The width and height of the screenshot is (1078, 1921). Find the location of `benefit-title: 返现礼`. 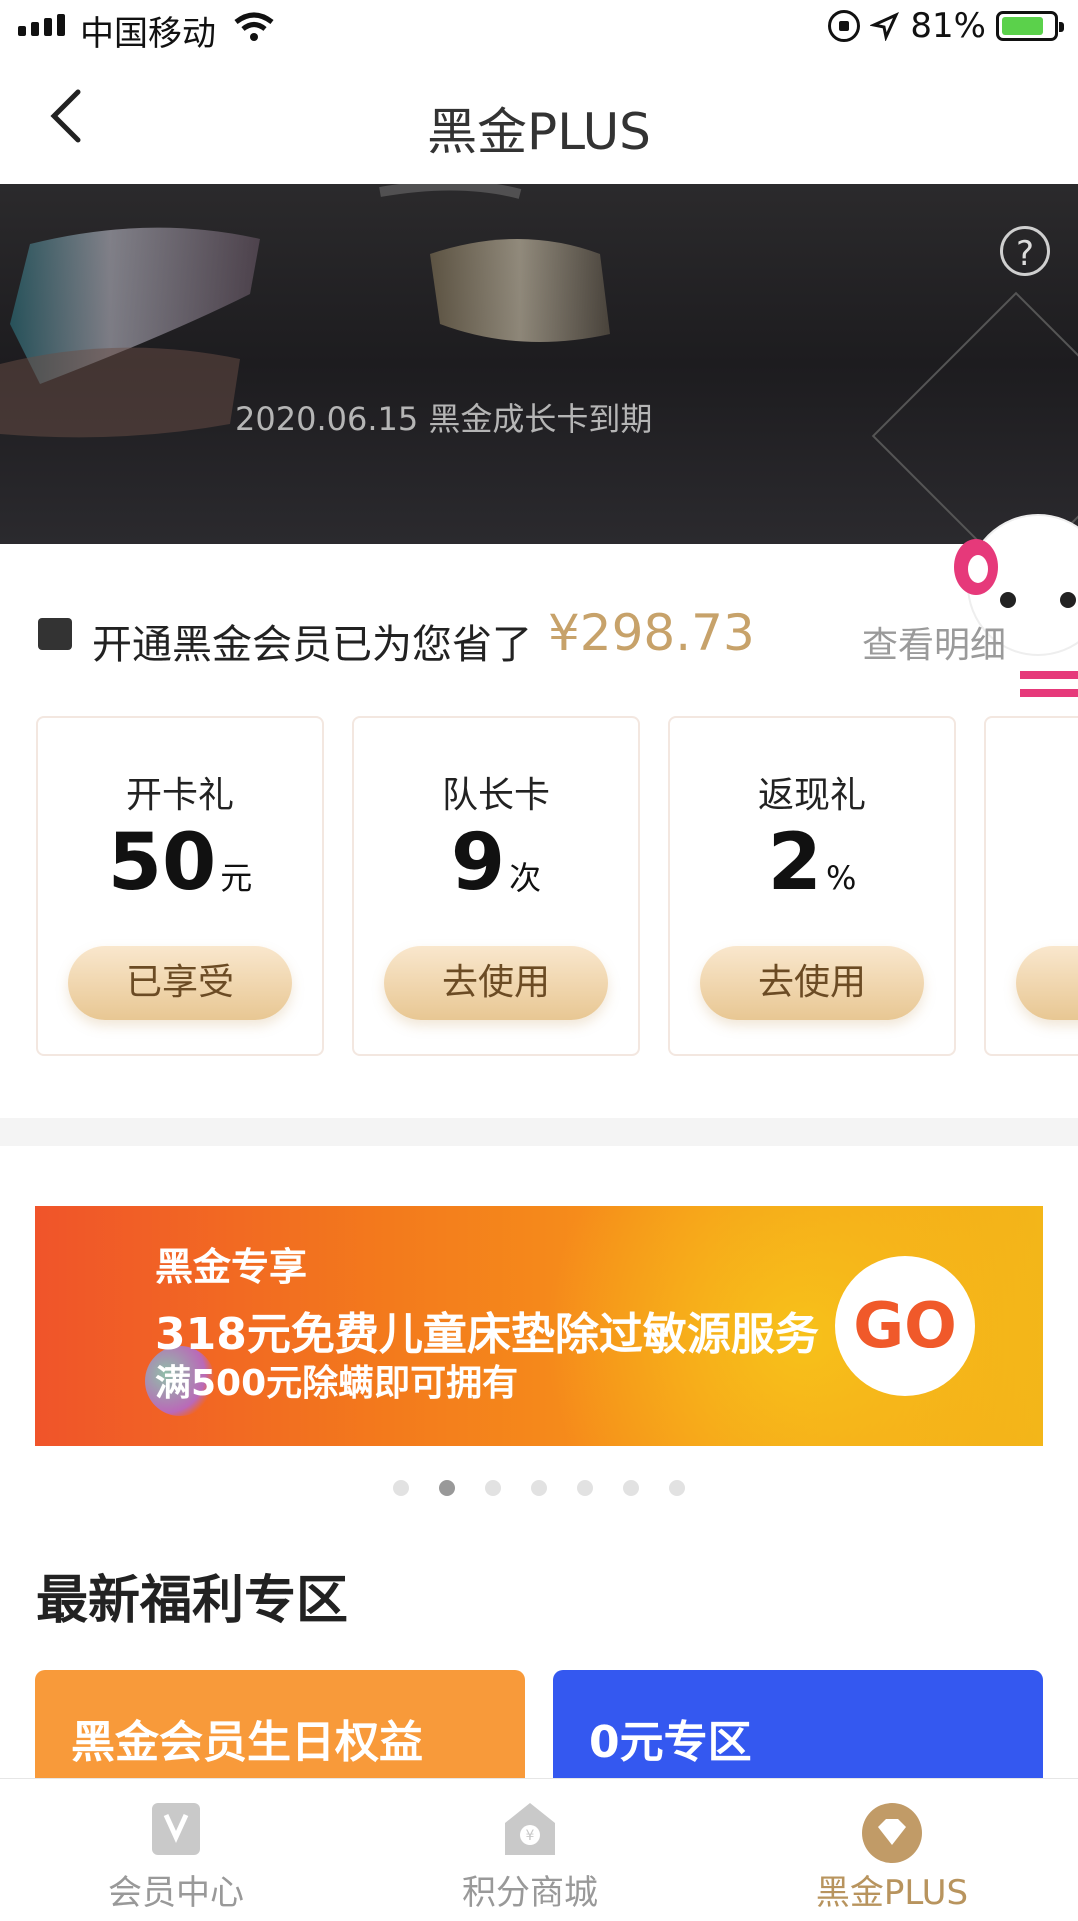

benefit-title: 返现礼 is located at coordinates (811, 795).